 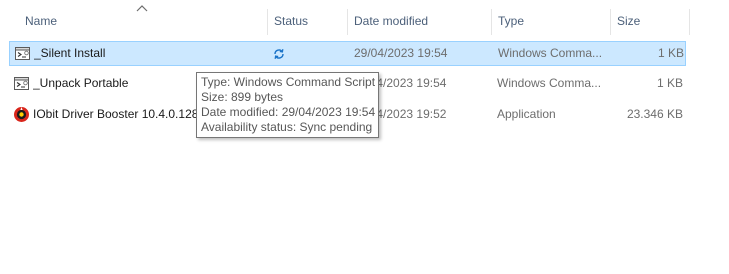 What do you see at coordinates (242, 97) in the screenshot?
I see `tooltip-size: Size: 899 bytes` at bounding box center [242, 97].